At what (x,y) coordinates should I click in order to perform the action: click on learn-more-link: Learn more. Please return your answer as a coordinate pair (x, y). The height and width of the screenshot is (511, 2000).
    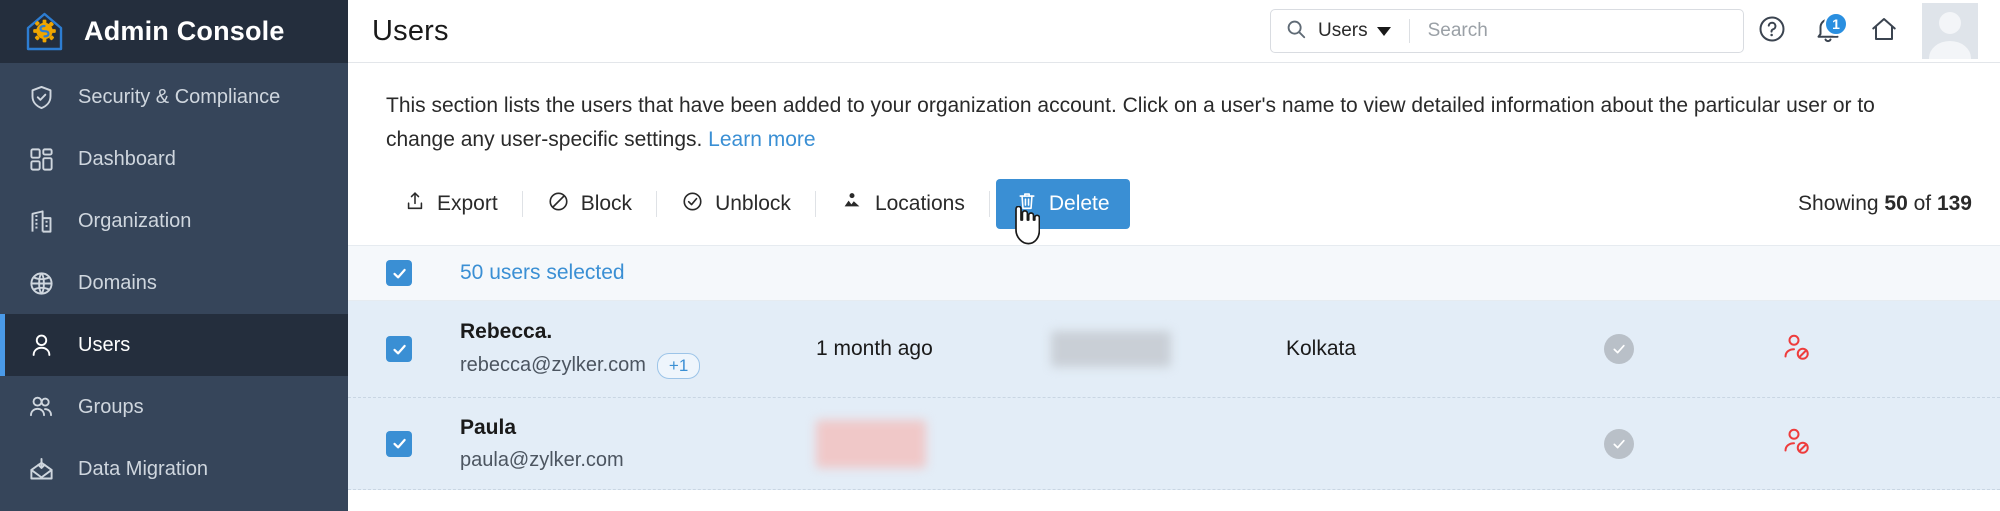
    Looking at the image, I should click on (761, 139).